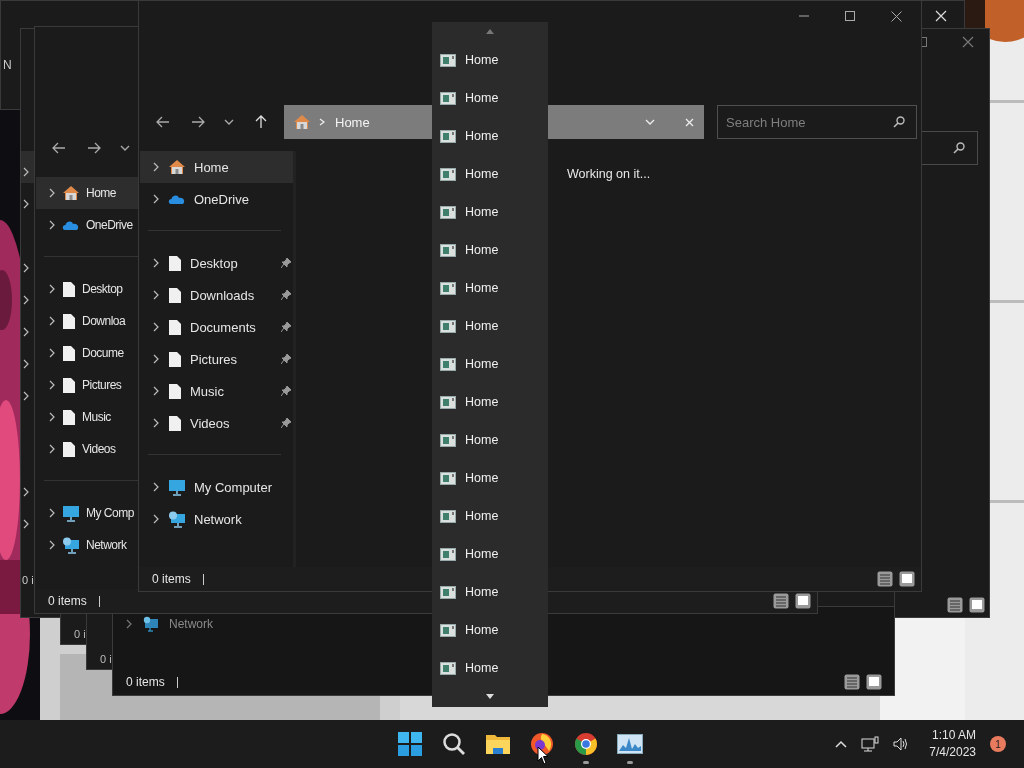  I want to click on notification-badge: 1, so click(998, 744).